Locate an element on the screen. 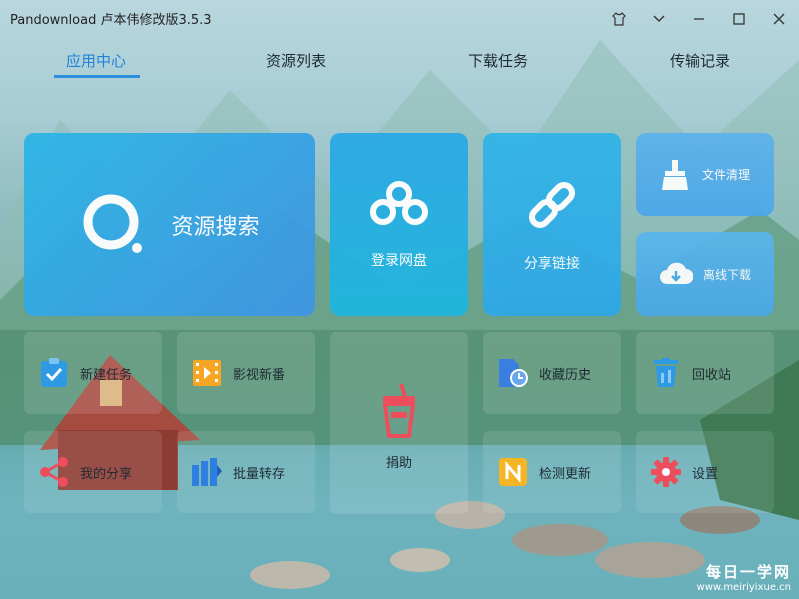  watermark-url: www.meiriyixue.cn is located at coordinates (743, 587).